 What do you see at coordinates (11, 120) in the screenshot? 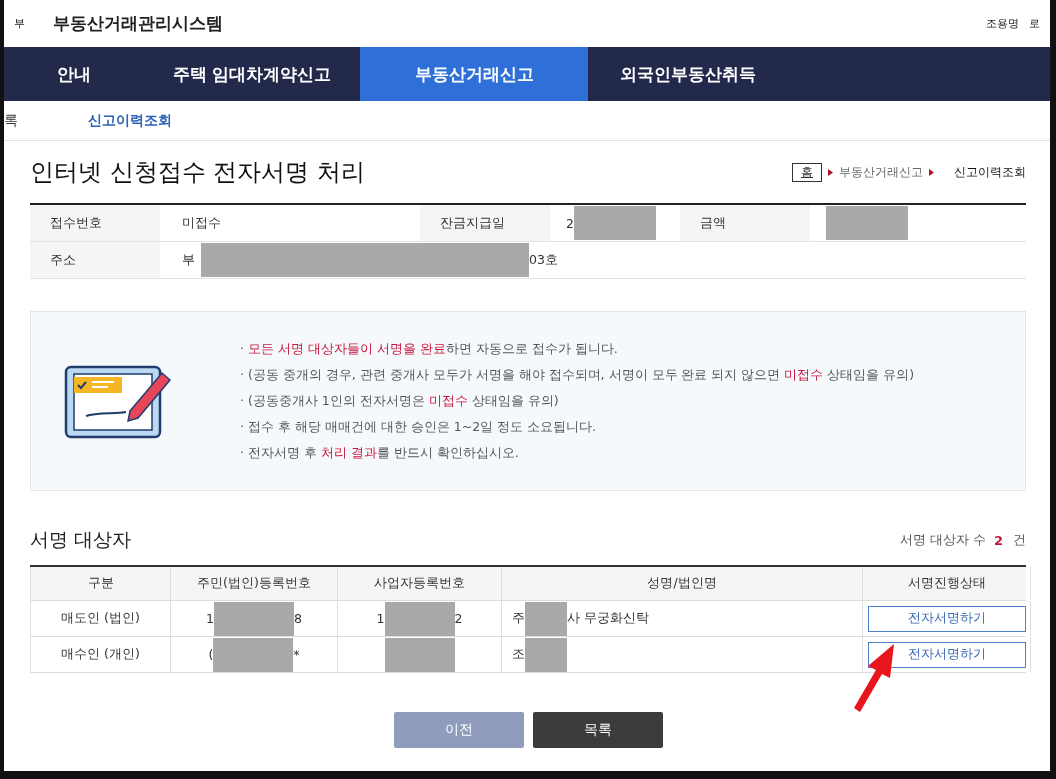
I see `subnav-link: 록` at bounding box center [11, 120].